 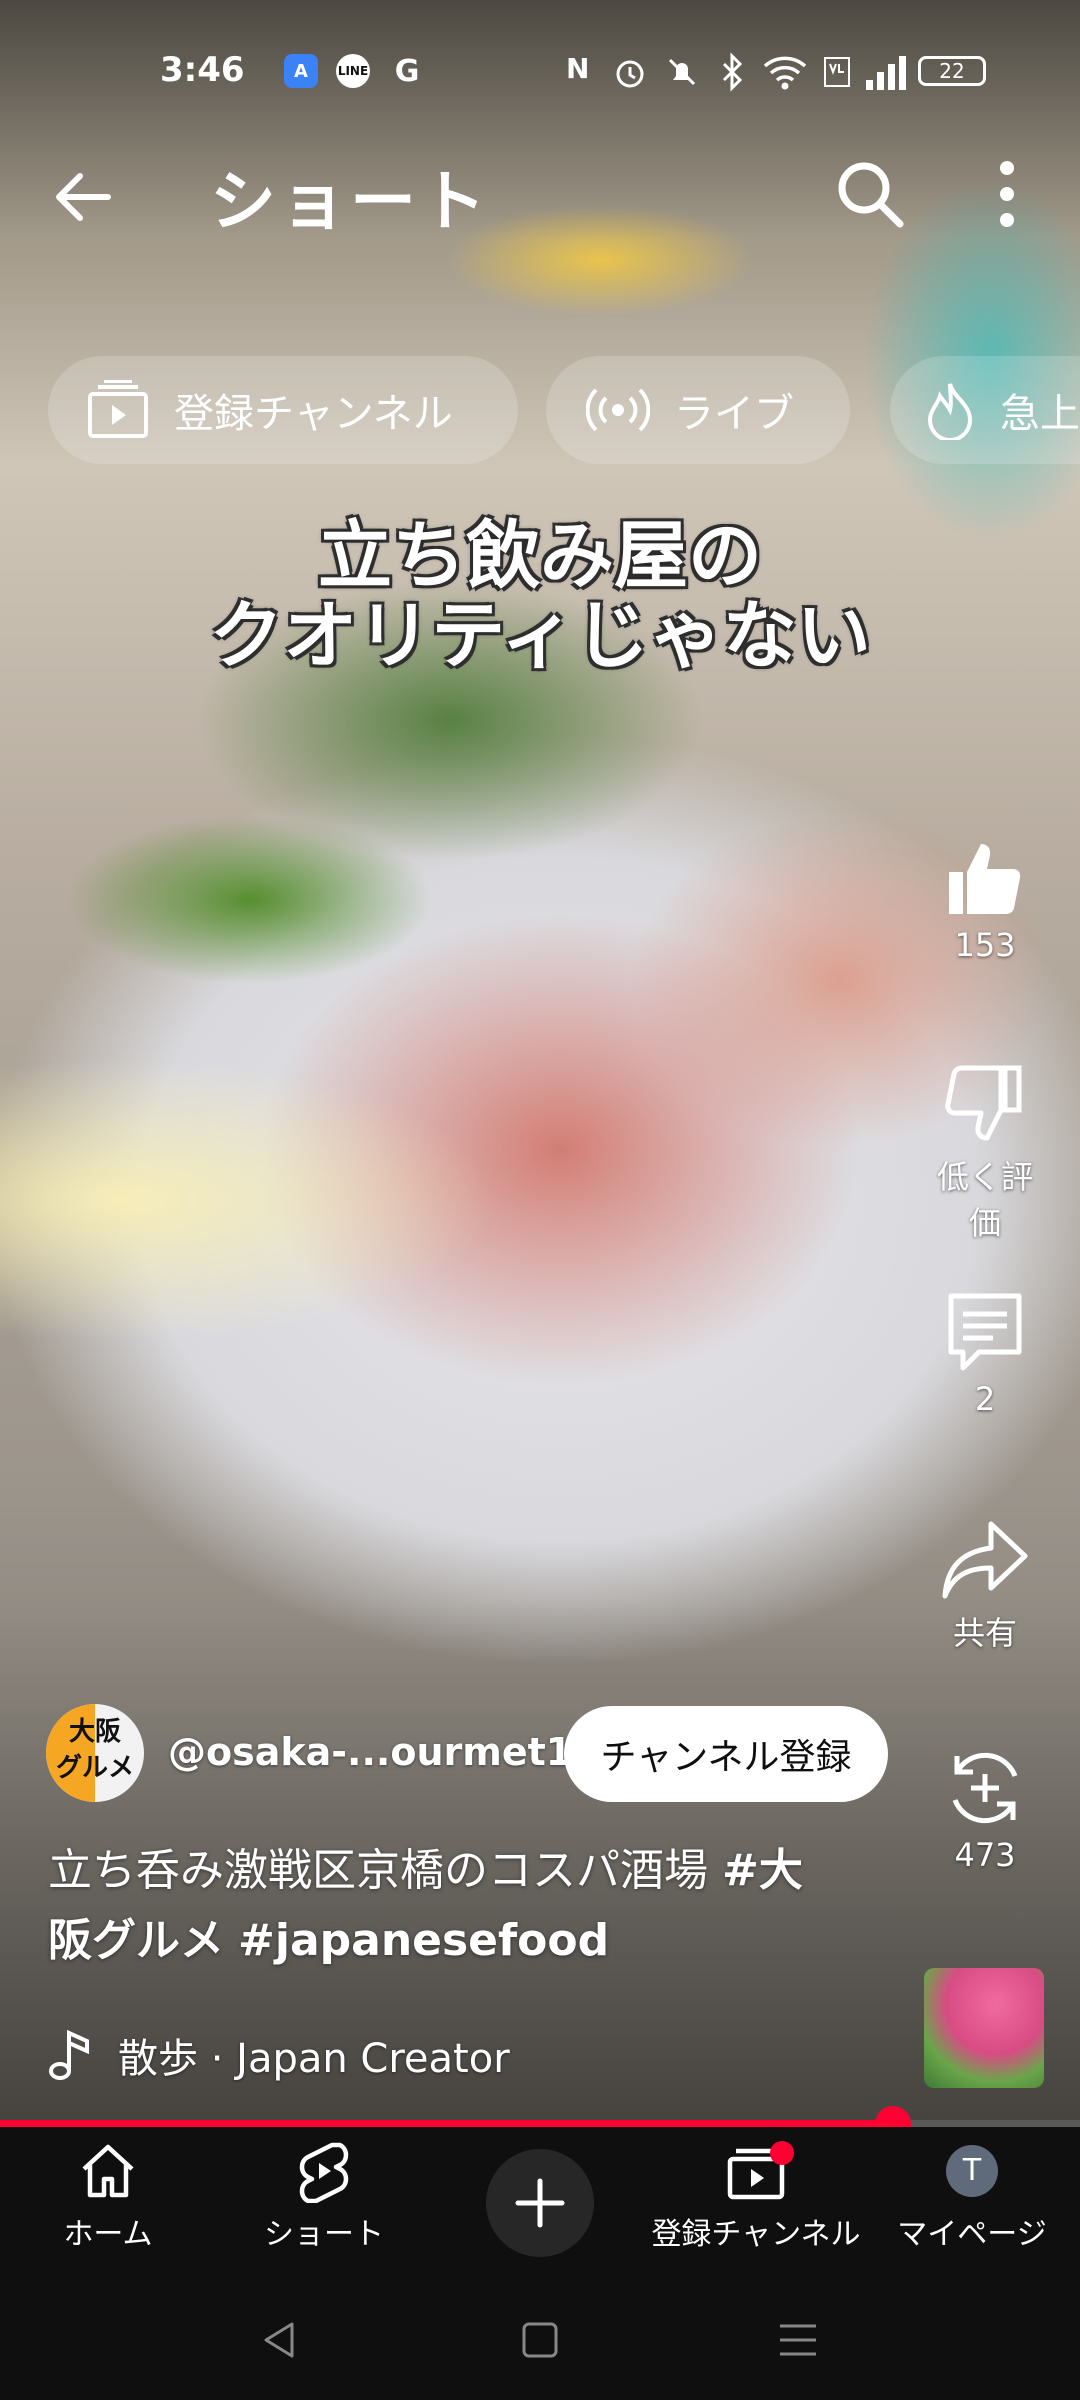 I want to click on system-recents-icon, so click(x=798, y=2340).